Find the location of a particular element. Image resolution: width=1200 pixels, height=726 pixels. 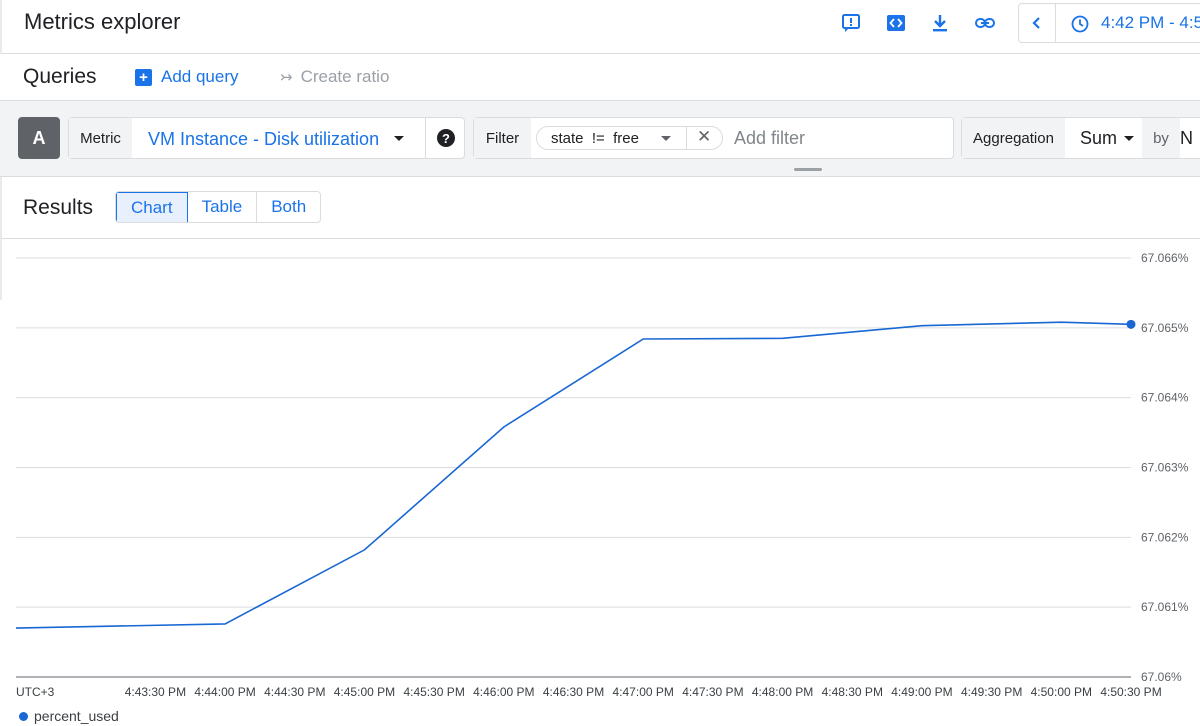

time-range-label: 4:42 PM - 4:5 is located at coordinates (1150, 23).